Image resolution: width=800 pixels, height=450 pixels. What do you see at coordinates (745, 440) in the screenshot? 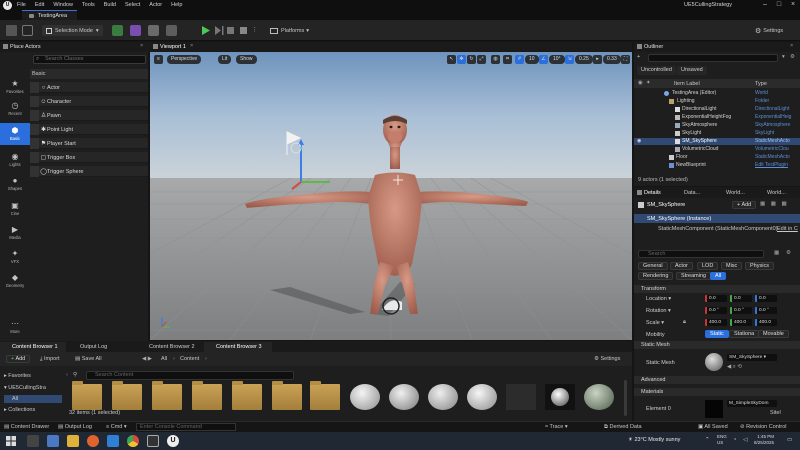
I see `volume-icon: ◁` at bounding box center [745, 440].